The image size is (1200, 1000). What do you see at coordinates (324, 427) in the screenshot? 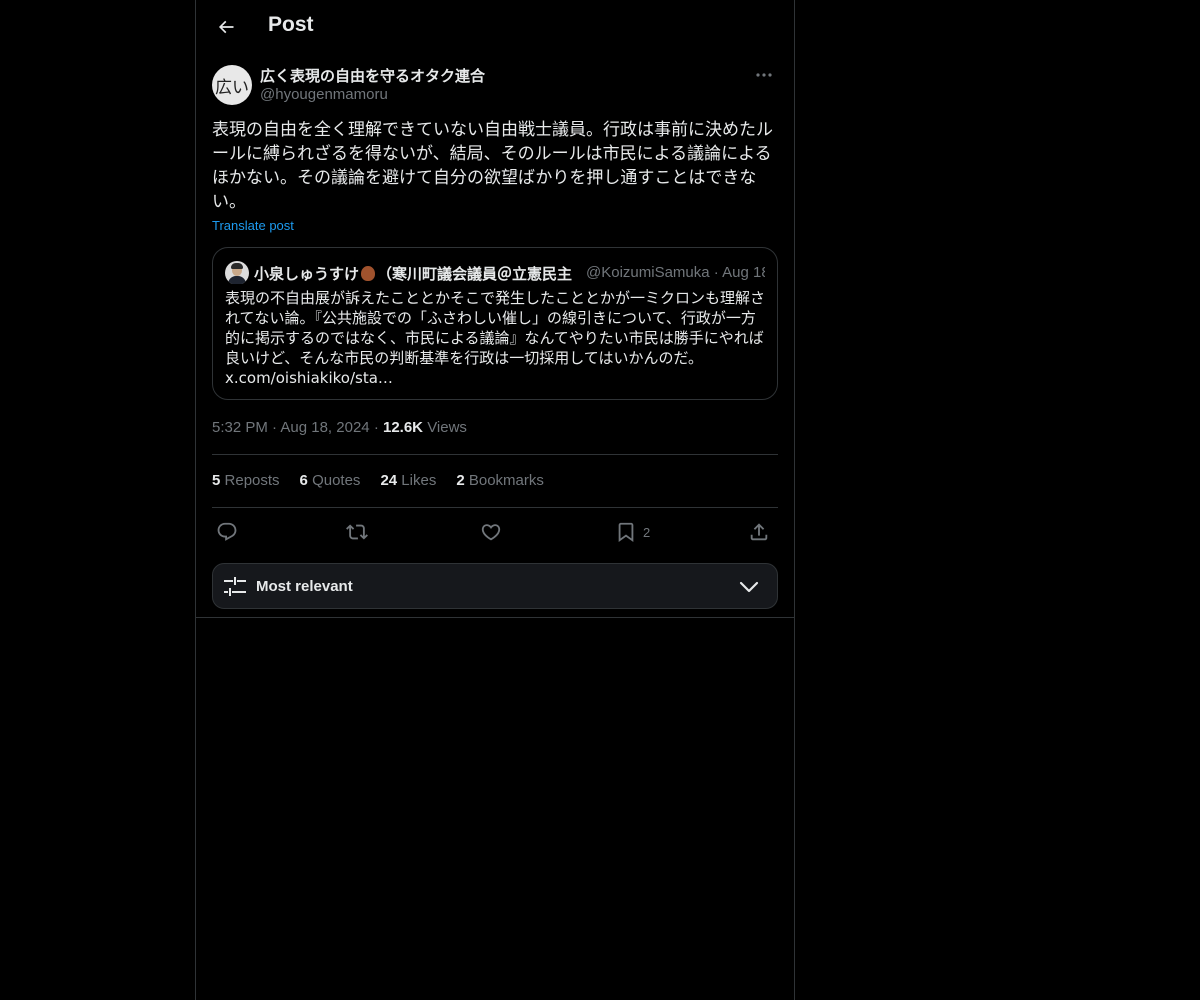
I see `post-date: Aug 18, 2024` at bounding box center [324, 427].